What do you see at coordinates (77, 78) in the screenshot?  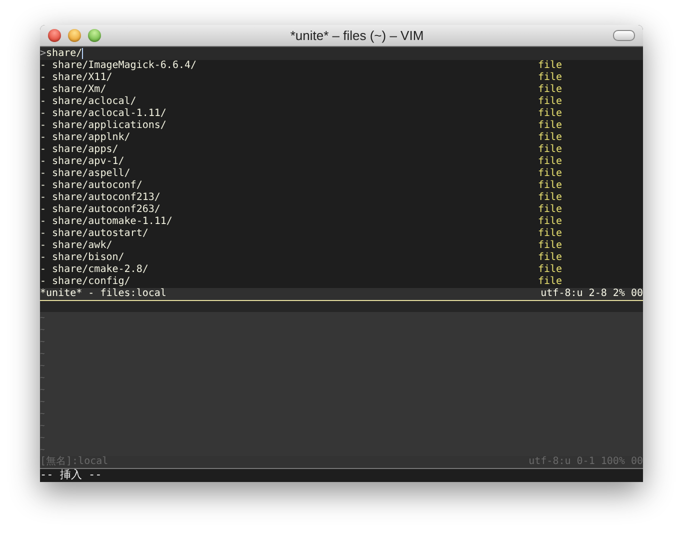 I see `candidate-name: - share/X11/` at bounding box center [77, 78].